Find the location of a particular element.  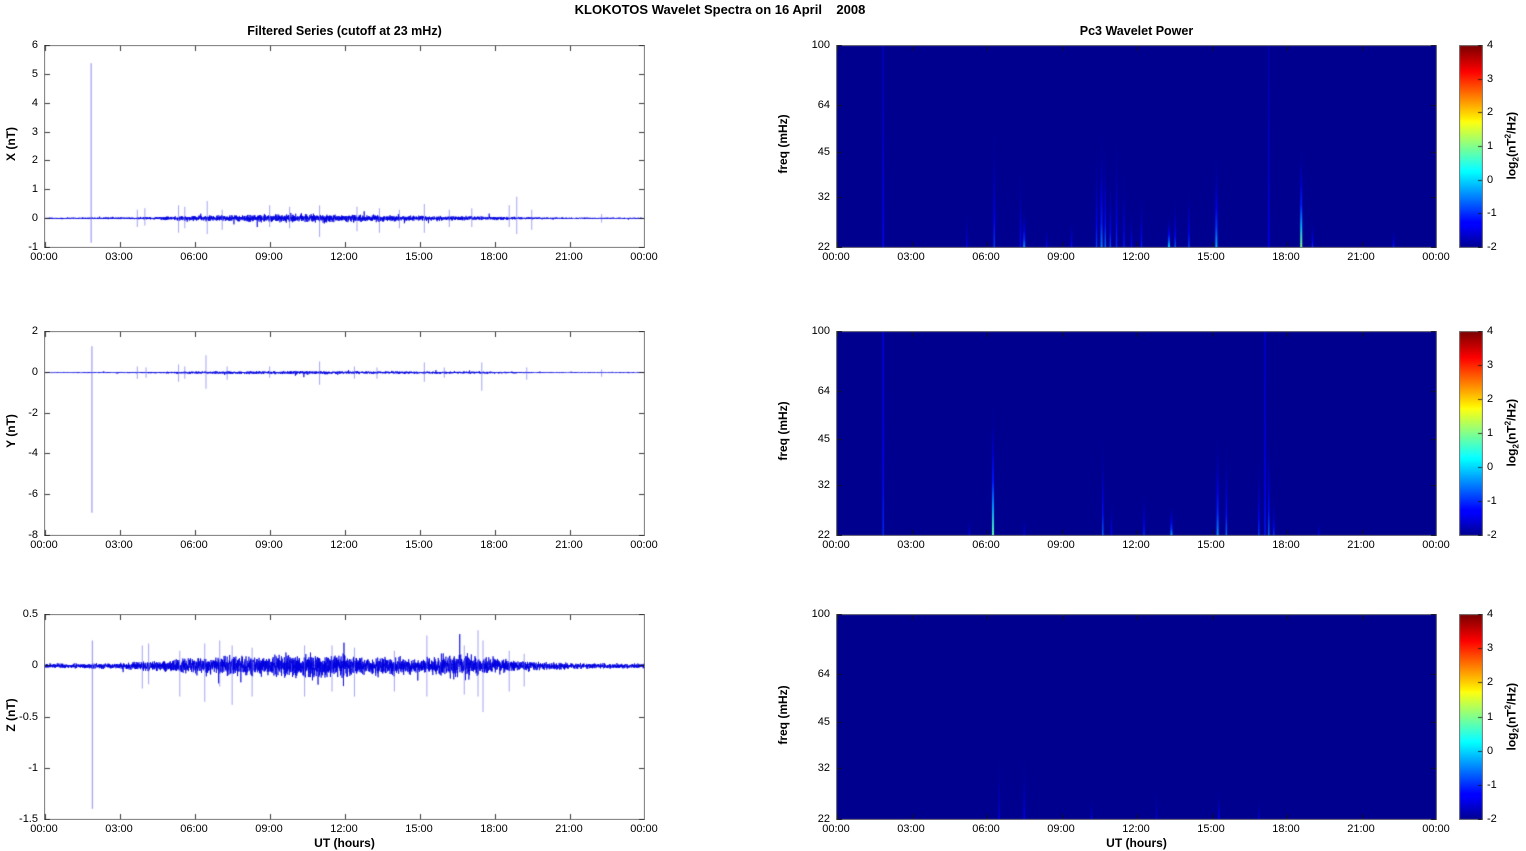

ut-hours-label-right: UT (hours) is located at coordinates (1136, 843).